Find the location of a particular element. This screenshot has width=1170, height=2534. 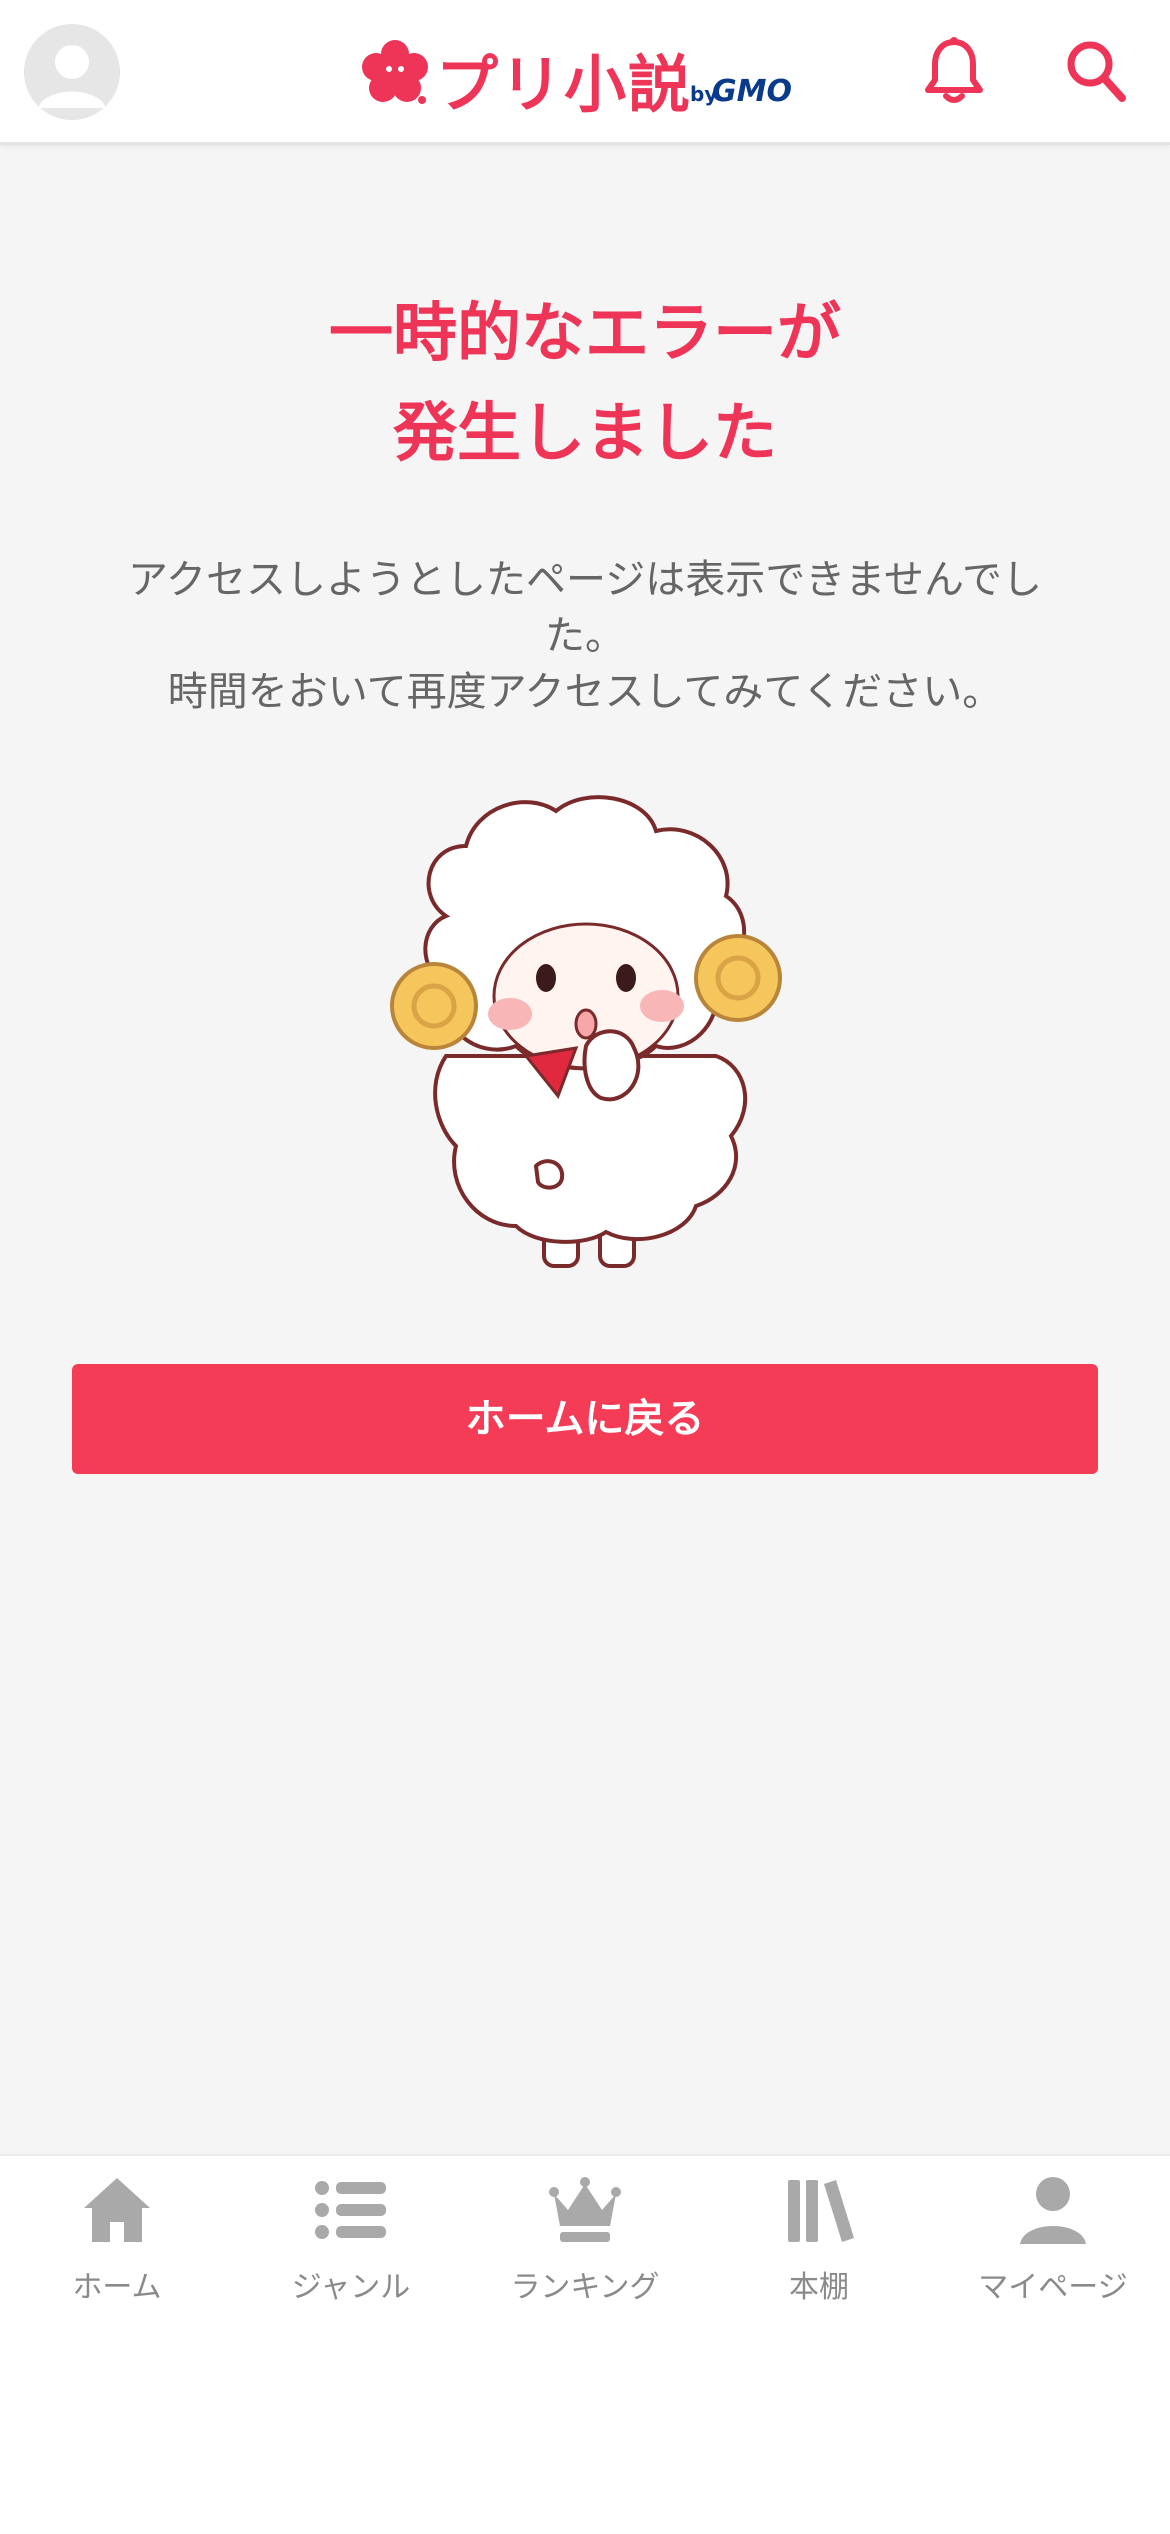

app-header: プリ小説 by GMO is located at coordinates (585, 72).